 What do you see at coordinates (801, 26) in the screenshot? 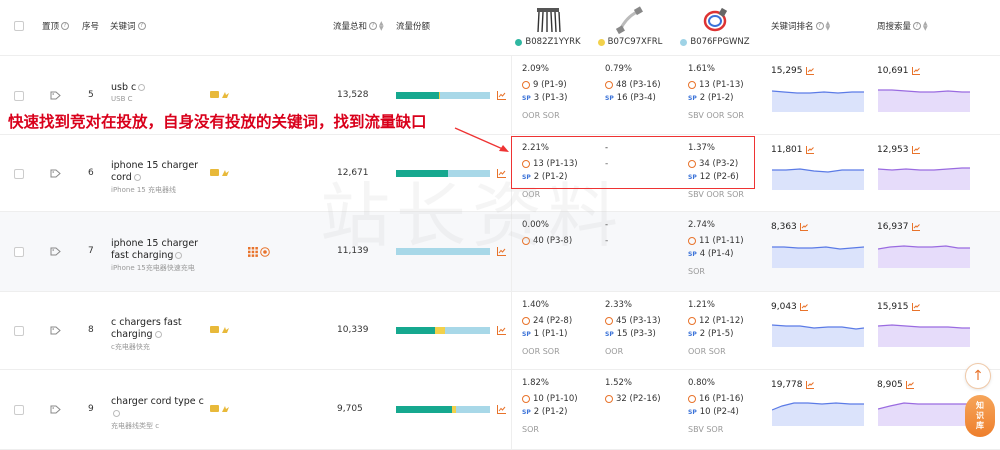
I see `header-kw-rank: 关键词排名? ▲ ▼` at bounding box center [801, 26].